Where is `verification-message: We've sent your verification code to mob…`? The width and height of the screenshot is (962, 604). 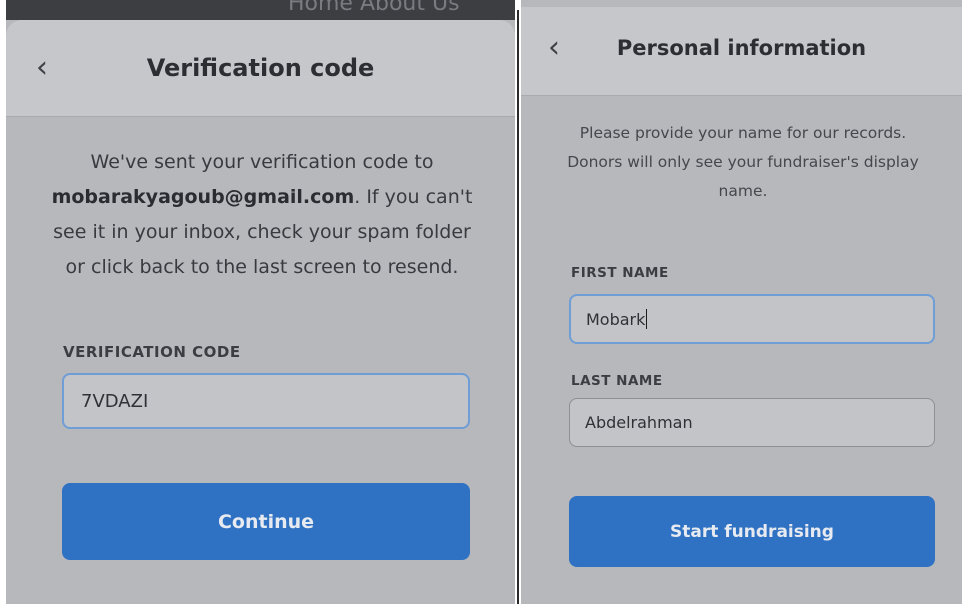 verification-message: We've sent your verification code to mob… is located at coordinates (262, 215).